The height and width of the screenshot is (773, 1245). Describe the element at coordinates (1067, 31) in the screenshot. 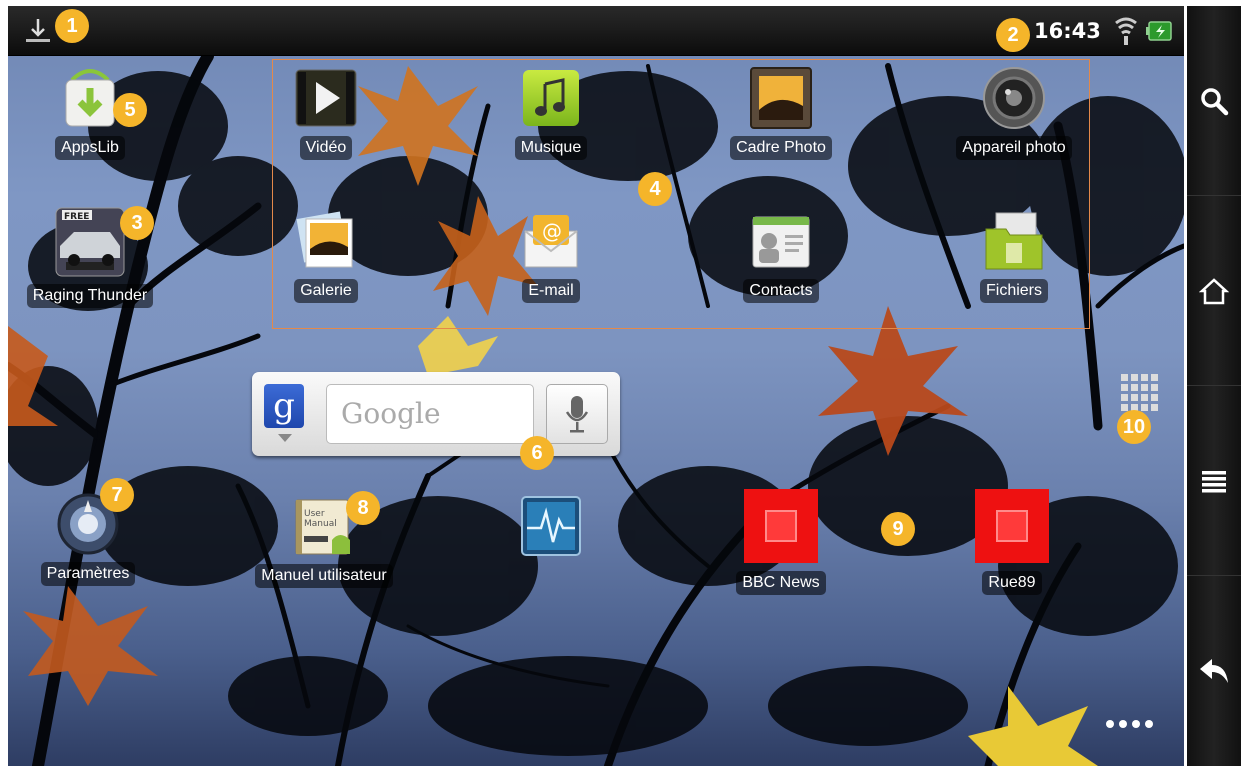

I see `clock: 16:43` at that location.